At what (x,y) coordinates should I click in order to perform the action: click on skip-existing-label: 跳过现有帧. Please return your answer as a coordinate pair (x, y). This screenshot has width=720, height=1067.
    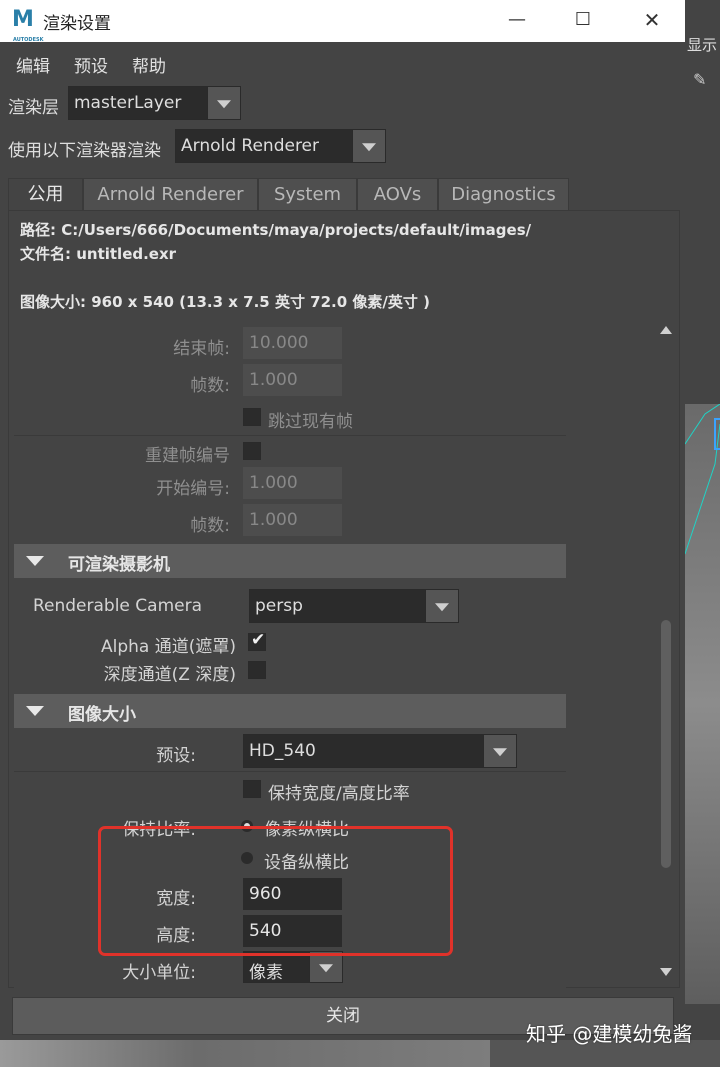
    Looking at the image, I should click on (310, 422).